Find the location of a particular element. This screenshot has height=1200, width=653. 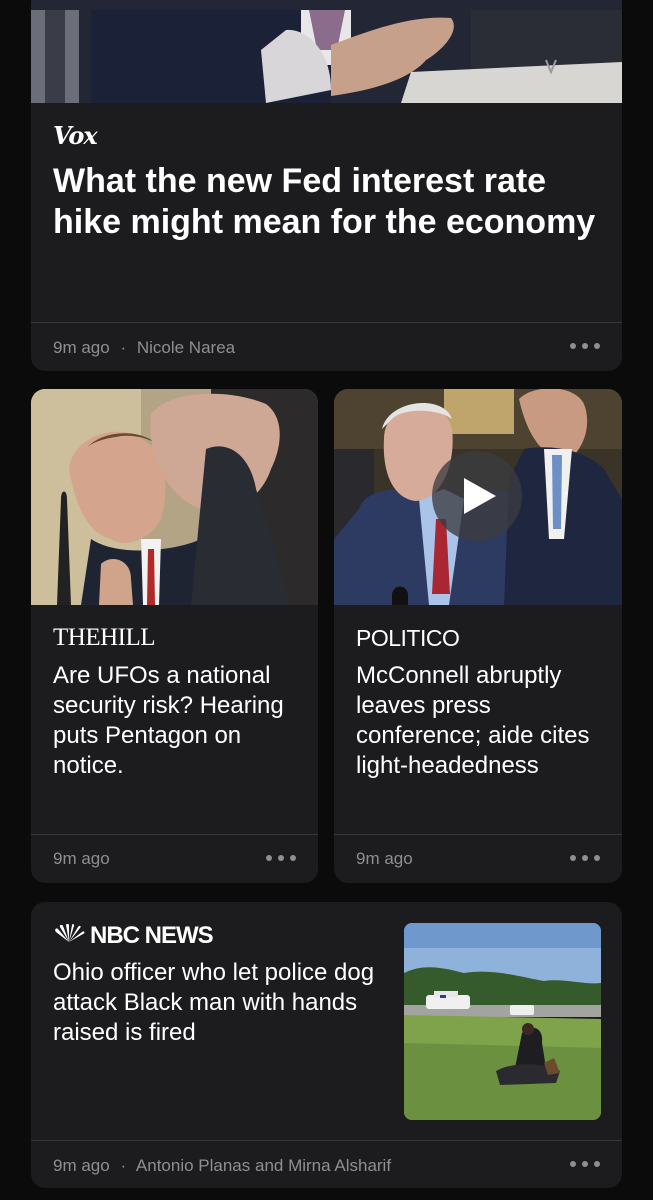

article-author: Antonio Planas and Mirna Alsharif is located at coordinates (263, 1165).